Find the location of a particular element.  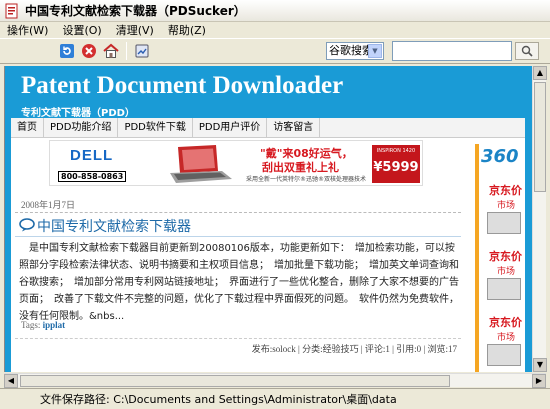

toolbar-separator is located at coordinates (126, 51).